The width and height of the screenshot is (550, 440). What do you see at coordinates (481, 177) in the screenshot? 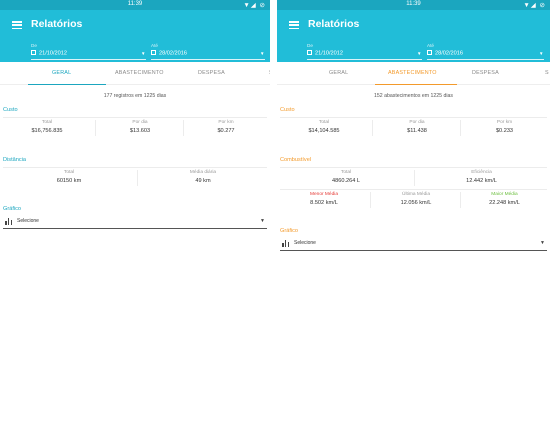
I see `fuel-efficiency: Eficiência 12.442 km/L` at bounding box center [481, 177].